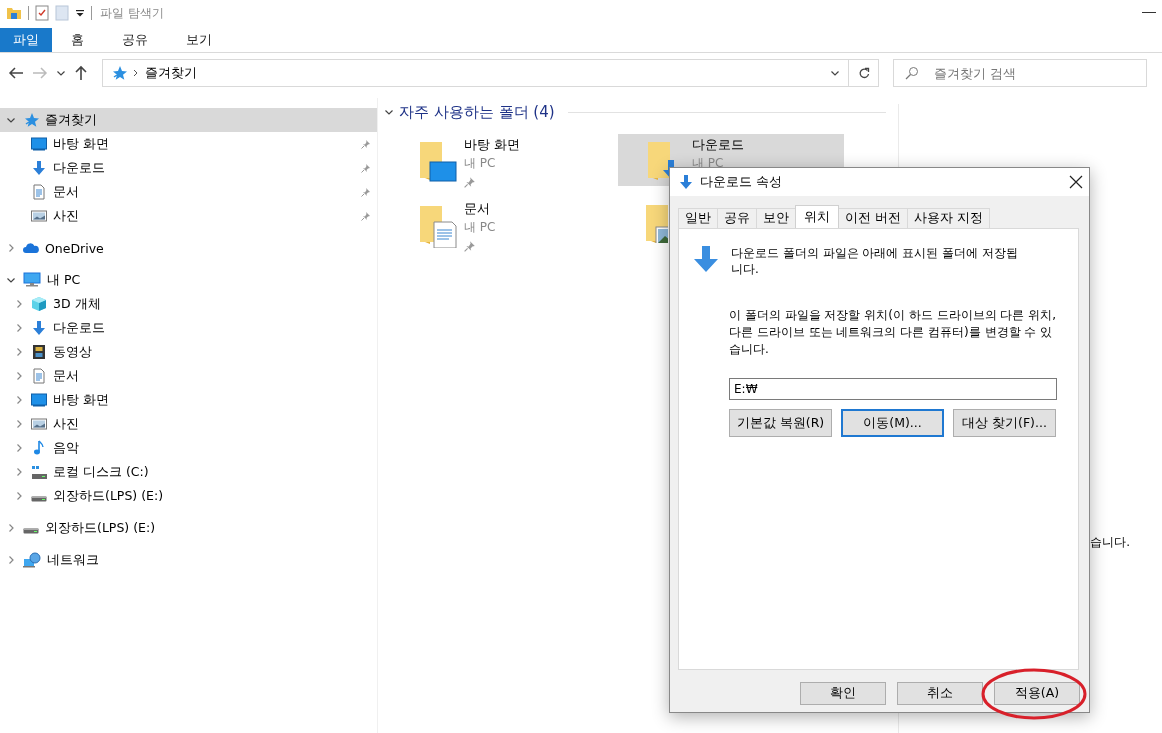  What do you see at coordinates (477, 209) in the screenshot?
I see `folder-name: 문서` at bounding box center [477, 209].